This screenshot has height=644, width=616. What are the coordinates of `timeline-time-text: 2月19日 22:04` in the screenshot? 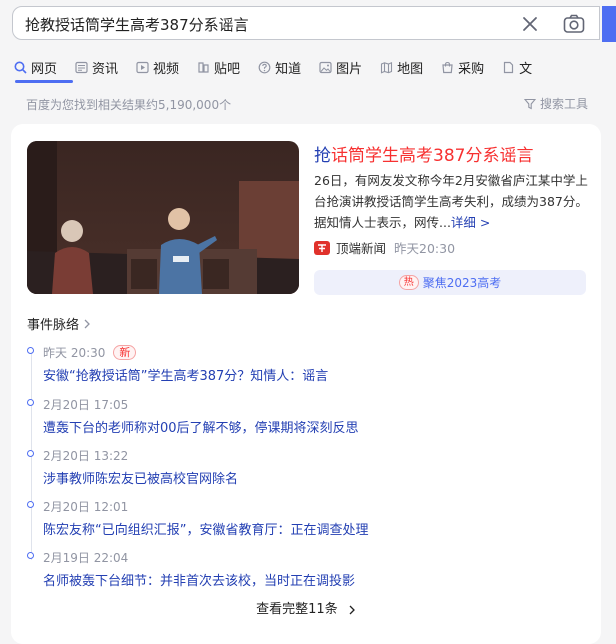 It's located at (86, 558).